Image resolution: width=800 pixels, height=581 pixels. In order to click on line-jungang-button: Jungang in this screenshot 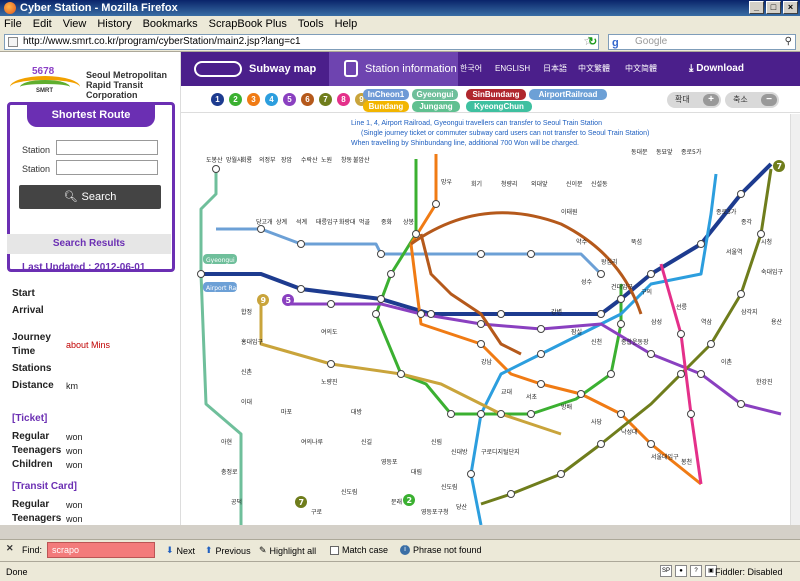, I will do `click(436, 106)`.